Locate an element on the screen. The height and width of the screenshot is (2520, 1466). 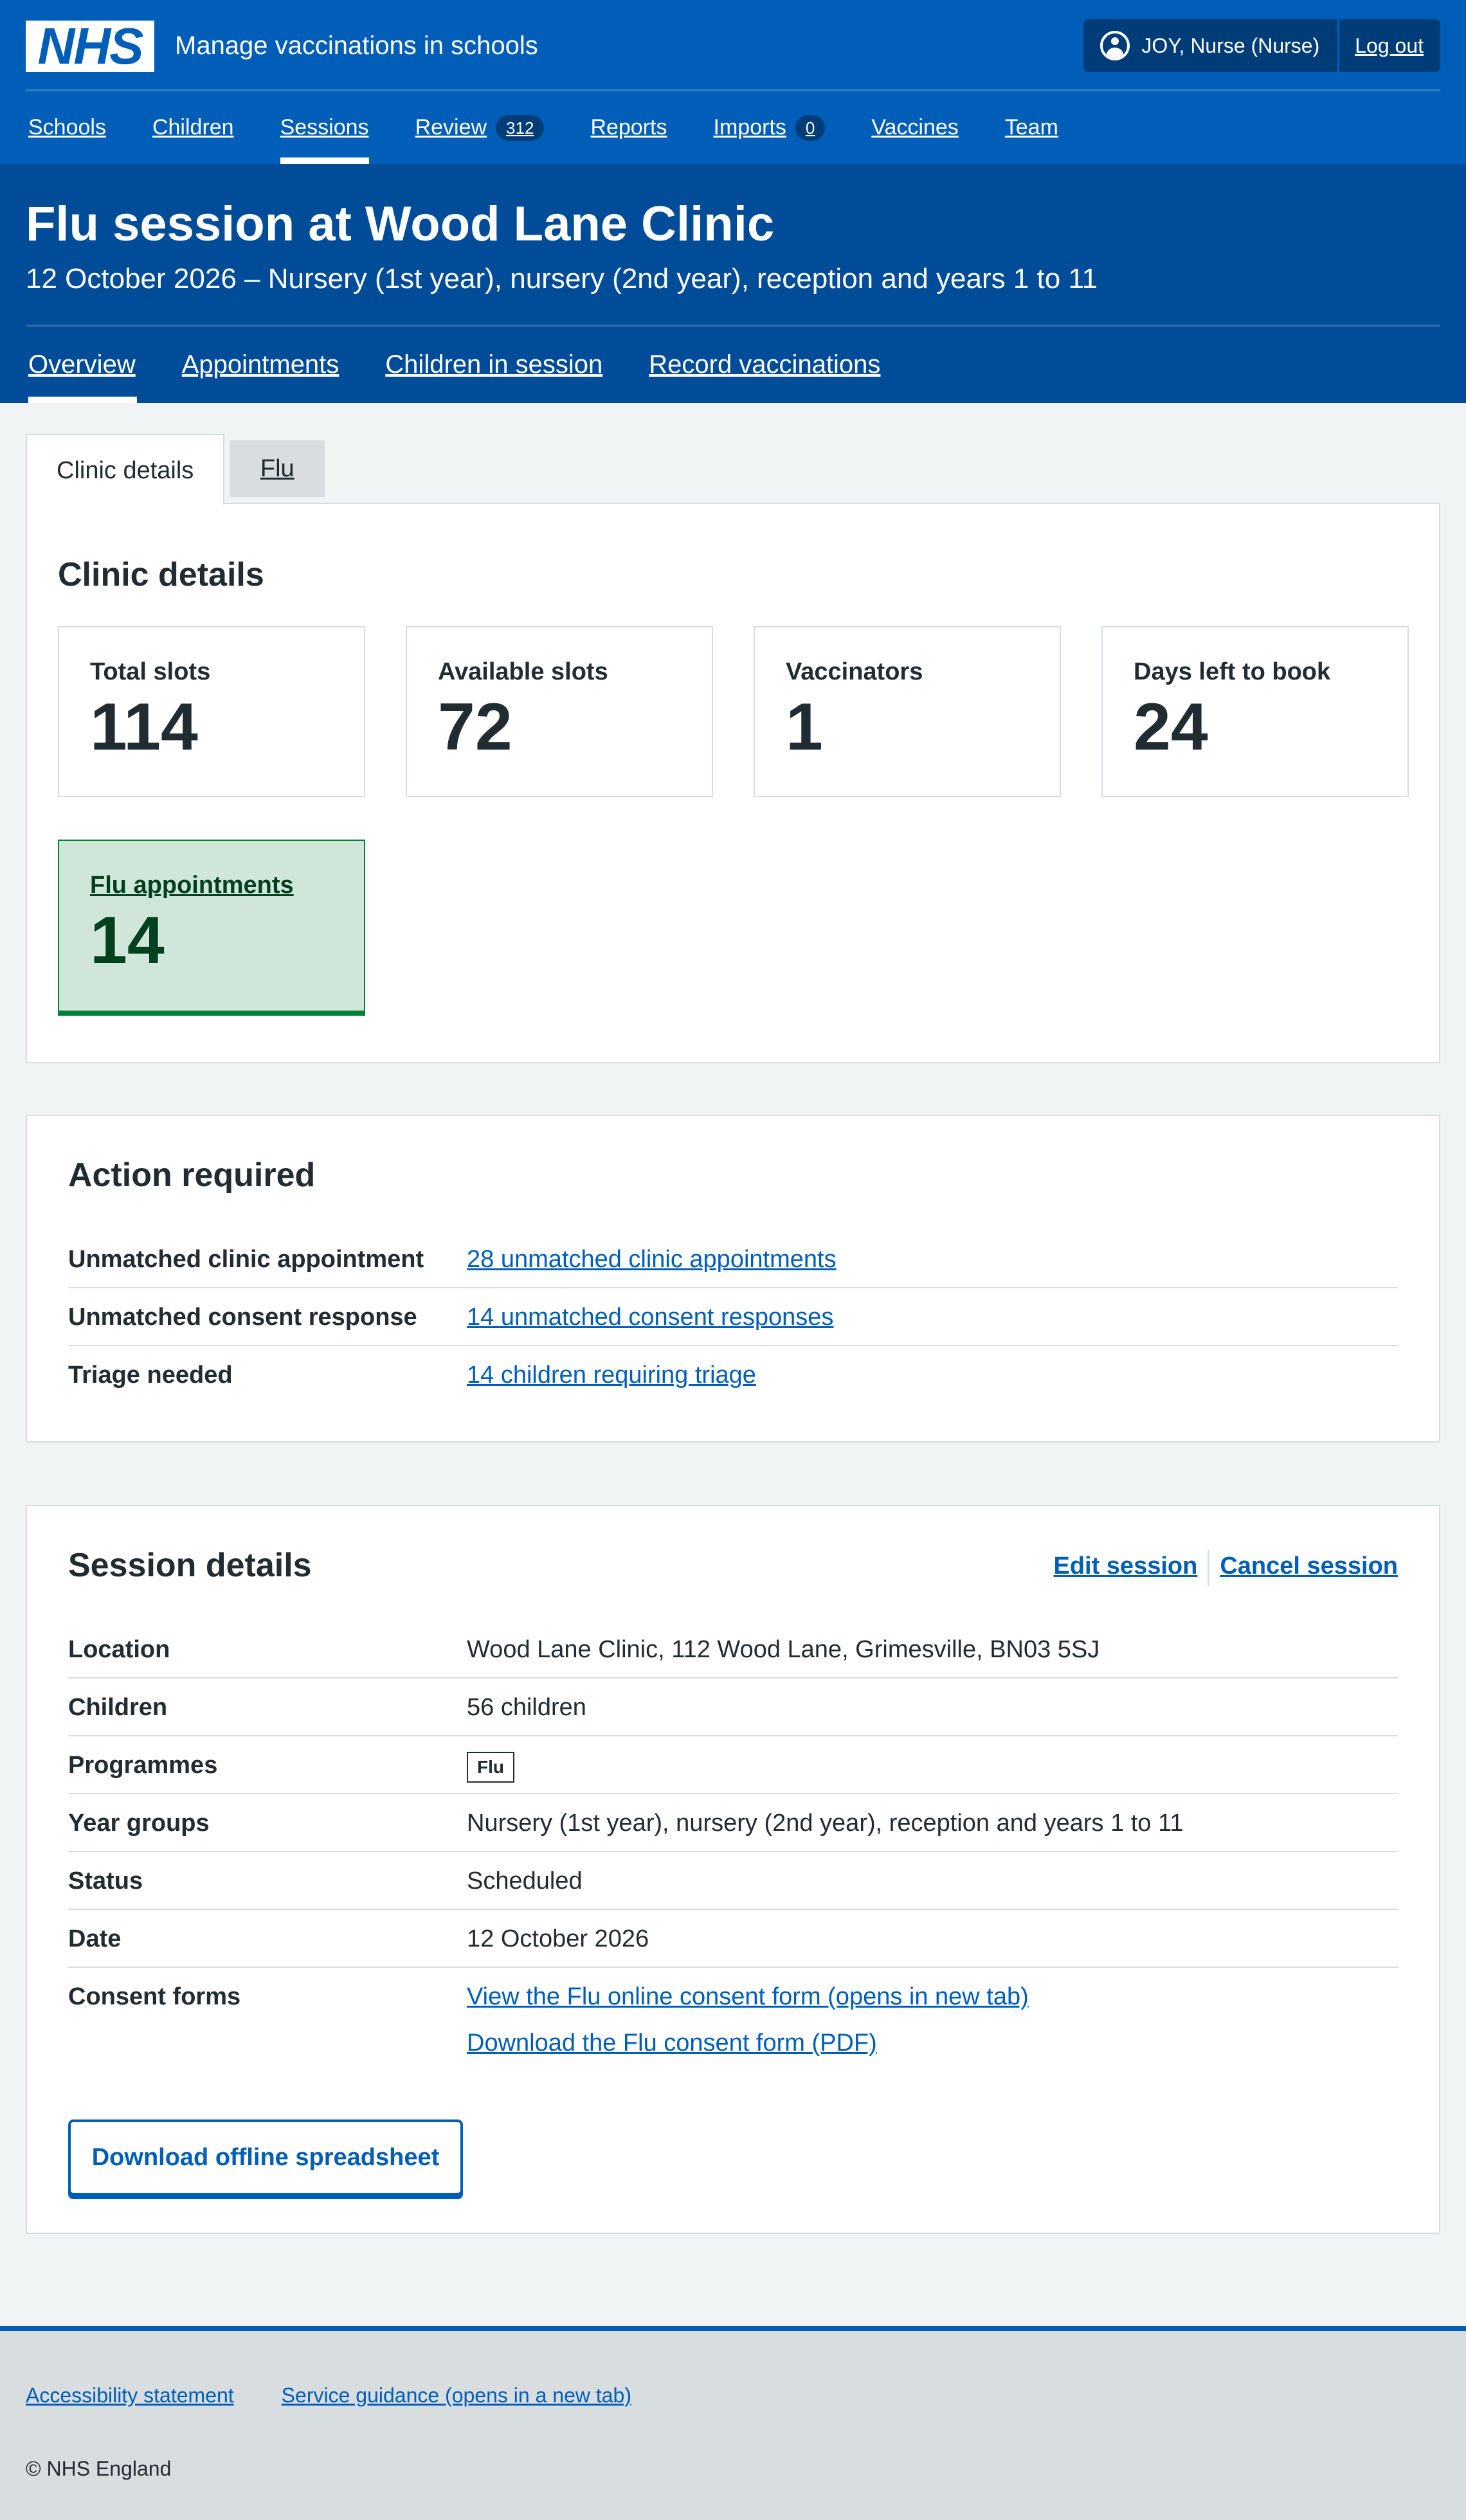
nav-label: Reports is located at coordinates (628, 128).